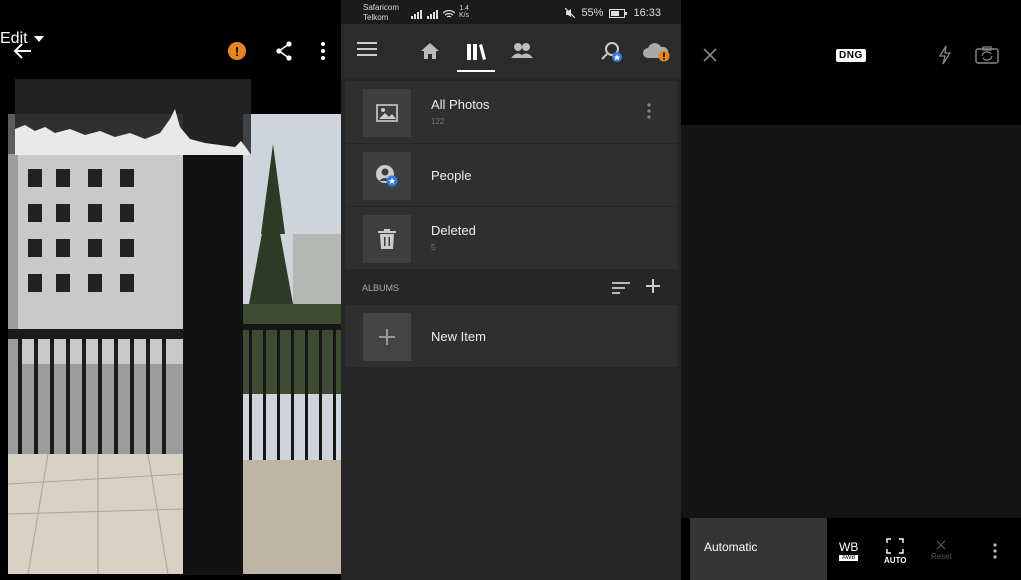  What do you see at coordinates (433, 247) in the screenshot?
I see `item-count: 5` at bounding box center [433, 247].